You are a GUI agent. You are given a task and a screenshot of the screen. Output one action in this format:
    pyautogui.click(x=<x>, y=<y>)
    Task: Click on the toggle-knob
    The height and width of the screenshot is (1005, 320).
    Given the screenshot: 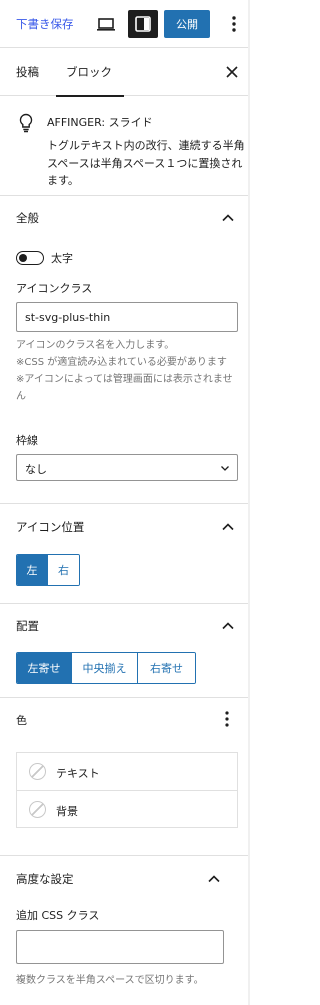 What is the action you would take?
    pyautogui.click(x=23, y=257)
    